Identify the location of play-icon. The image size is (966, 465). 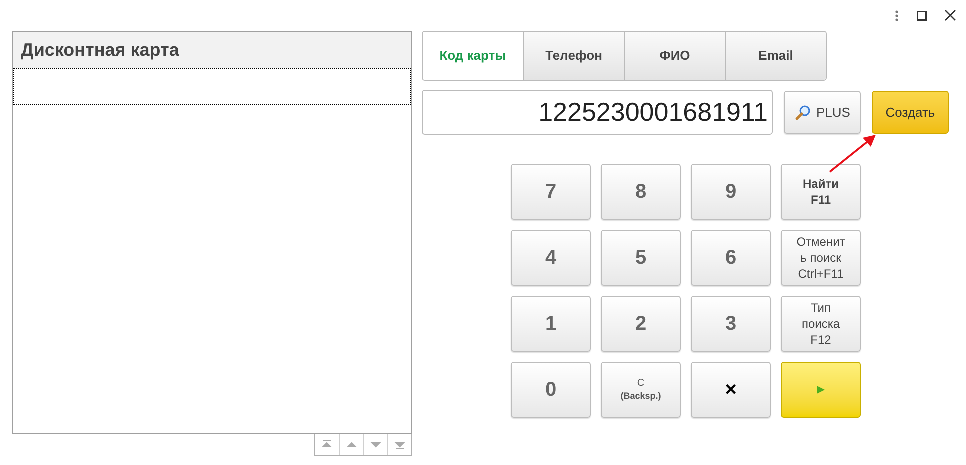
(821, 390).